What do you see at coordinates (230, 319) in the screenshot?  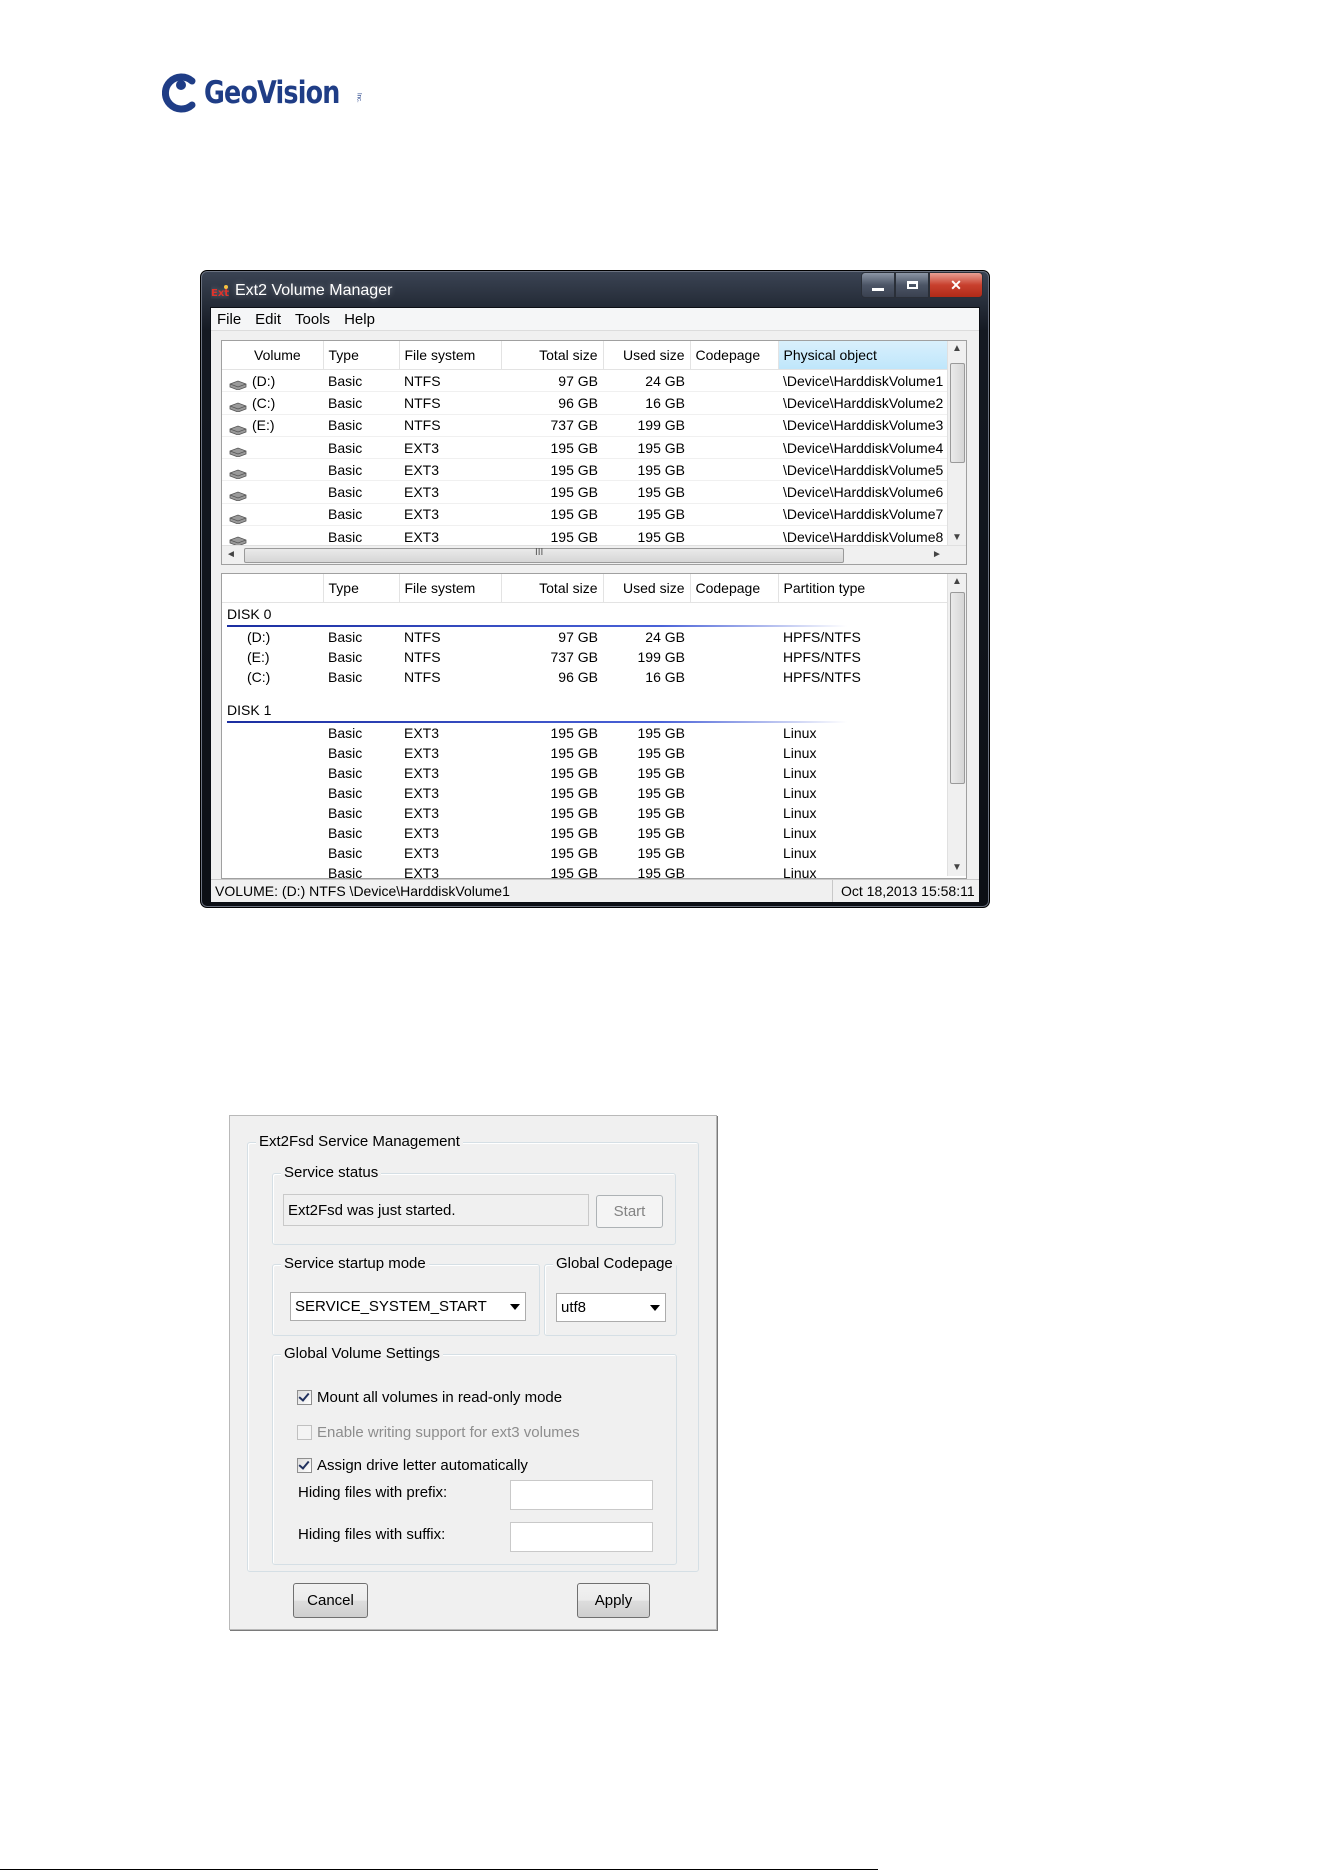 I see `menu-file: File` at bounding box center [230, 319].